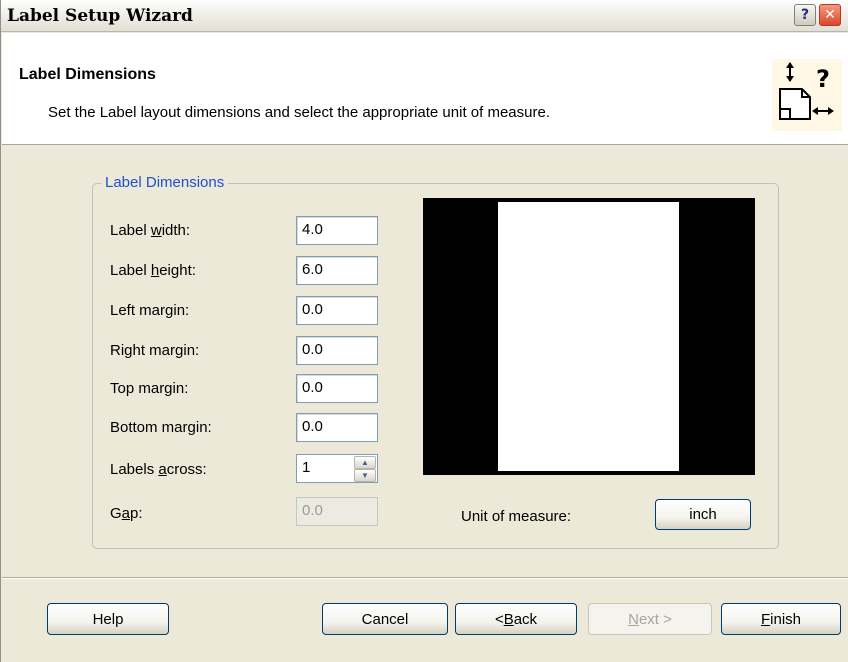  I want to click on back-button: < Back, so click(516, 619).